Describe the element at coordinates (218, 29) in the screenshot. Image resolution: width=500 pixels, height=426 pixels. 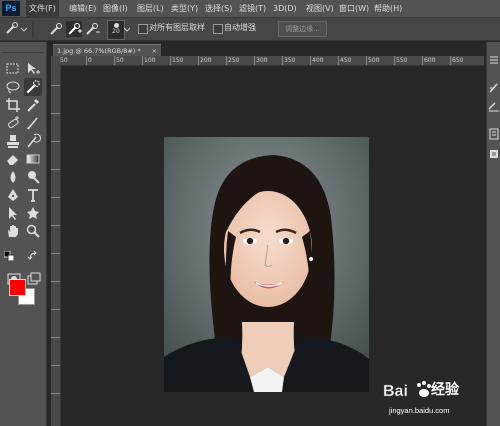
I see `auto-enhance-checkbox` at that location.